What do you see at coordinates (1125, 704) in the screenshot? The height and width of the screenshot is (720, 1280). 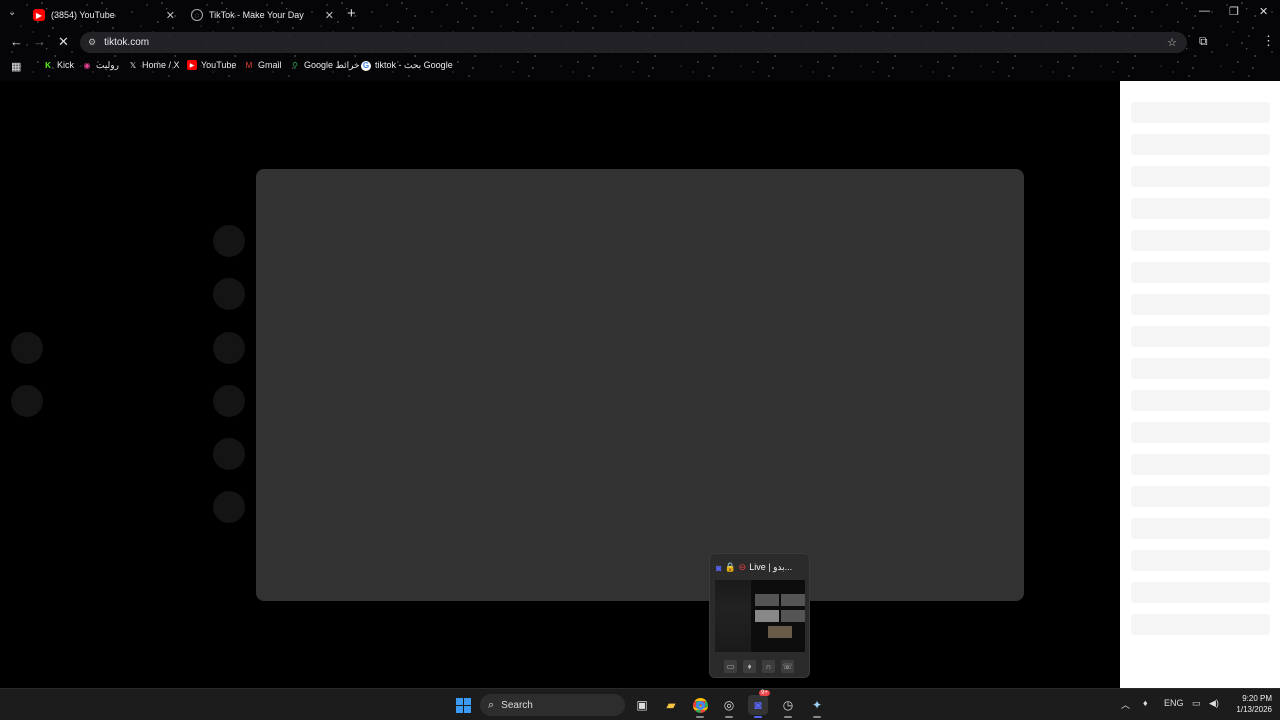 I see `show-hidden-icons-icon: ︿` at bounding box center [1125, 704].